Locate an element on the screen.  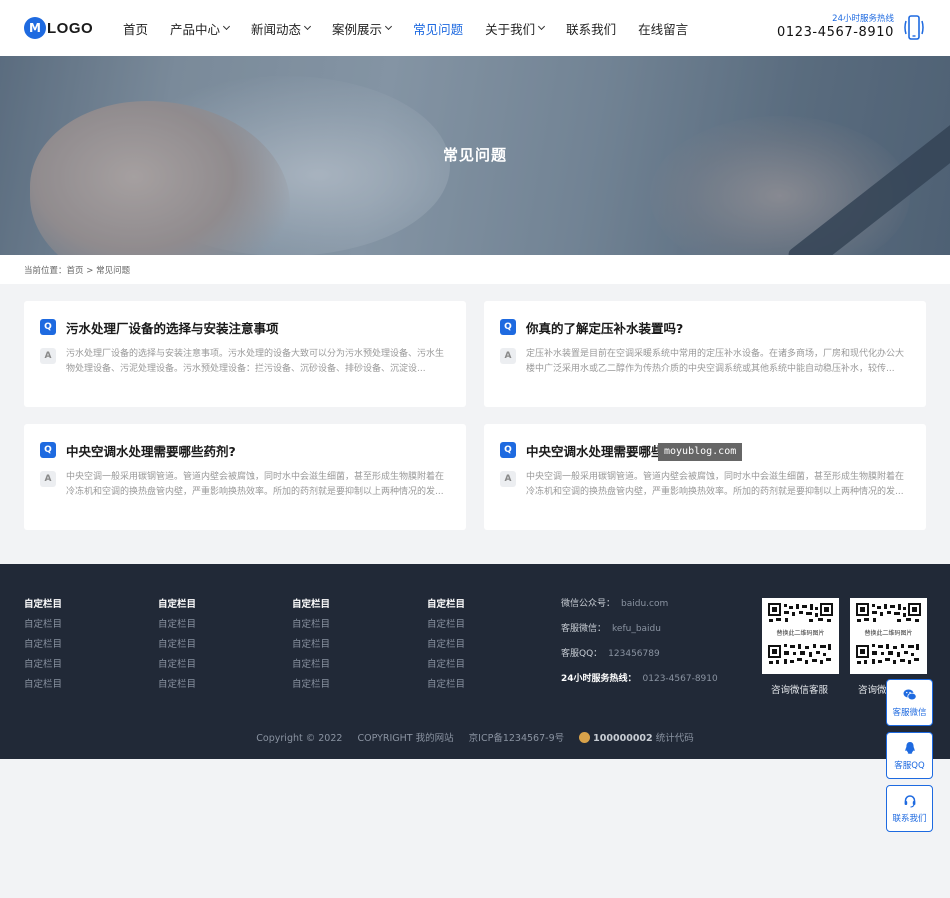
nav-item-home: 首页 is located at coordinates (135, 28).